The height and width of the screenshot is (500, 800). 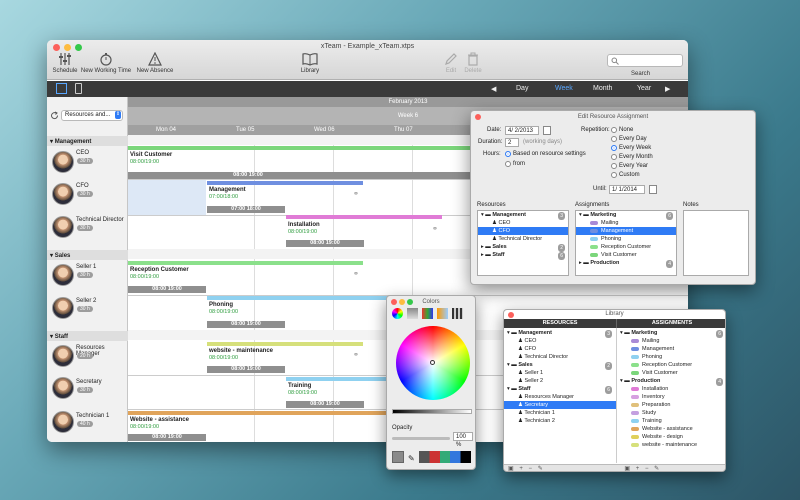 What do you see at coordinates (547, 130) in the screenshot?
I see `calendar-icon` at bounding box center [547, 130].